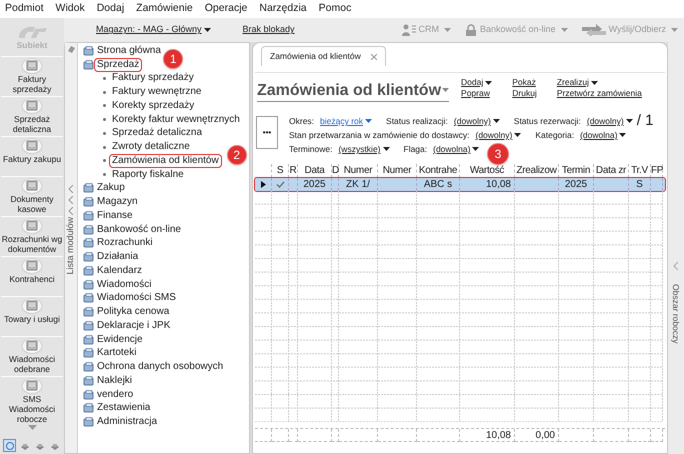 This screenshot has width=684, height=454. Describe the element at coordinates (335, 9) in the screenshot. I see `menu-item: Pomoc` at that location.